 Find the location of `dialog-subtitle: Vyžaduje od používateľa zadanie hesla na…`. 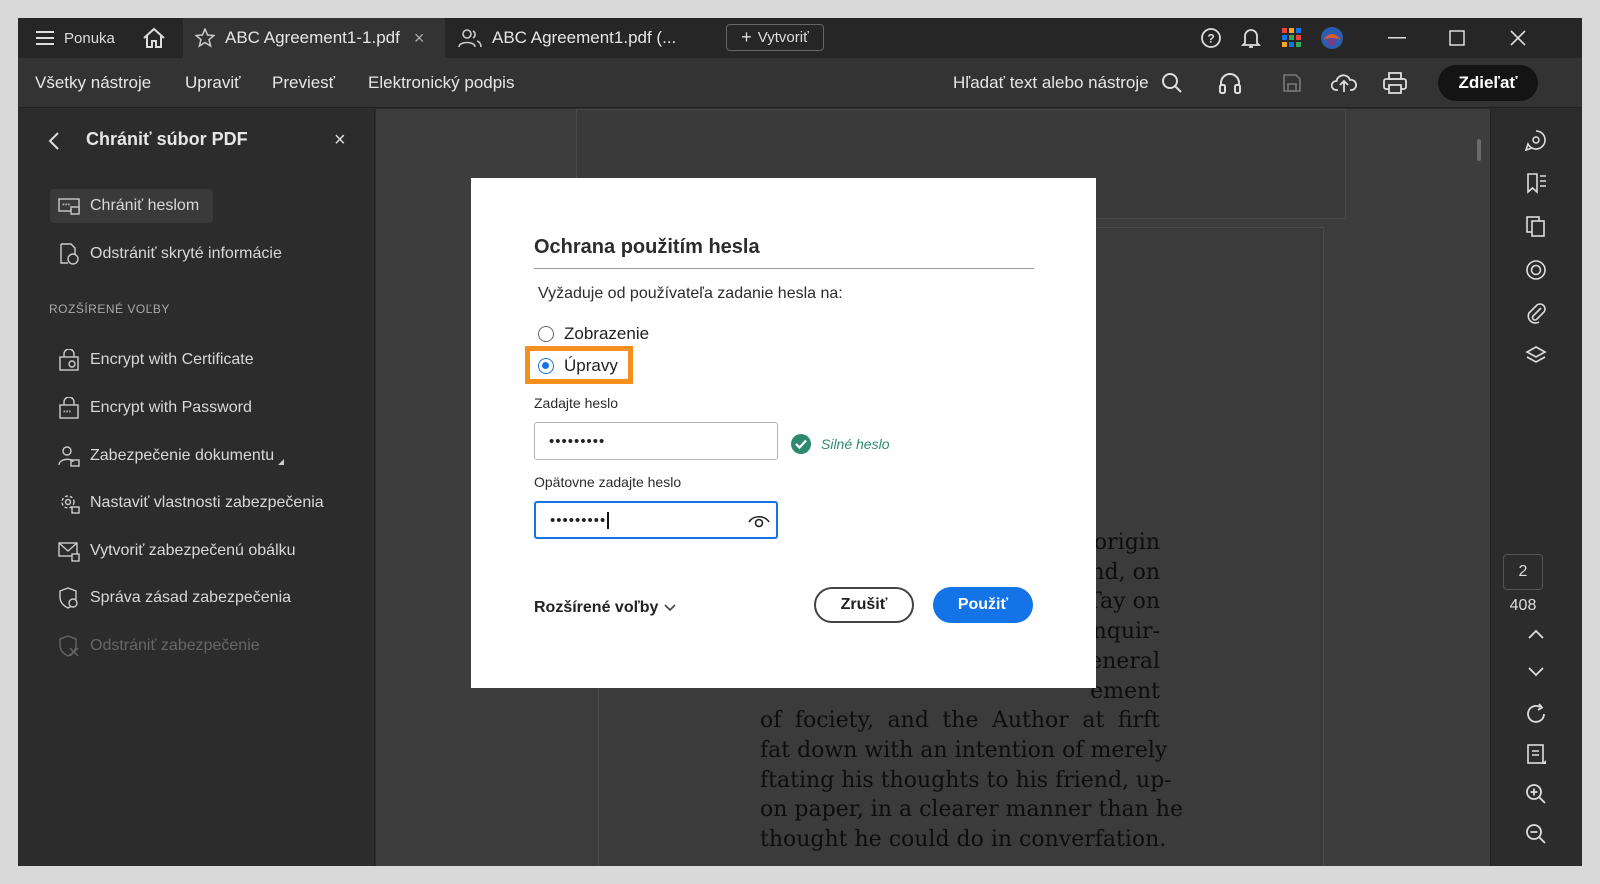

dialog-subtitle: Vyžaduje od používateľa zadanie hesla na… is located at coordinates (690, 293).